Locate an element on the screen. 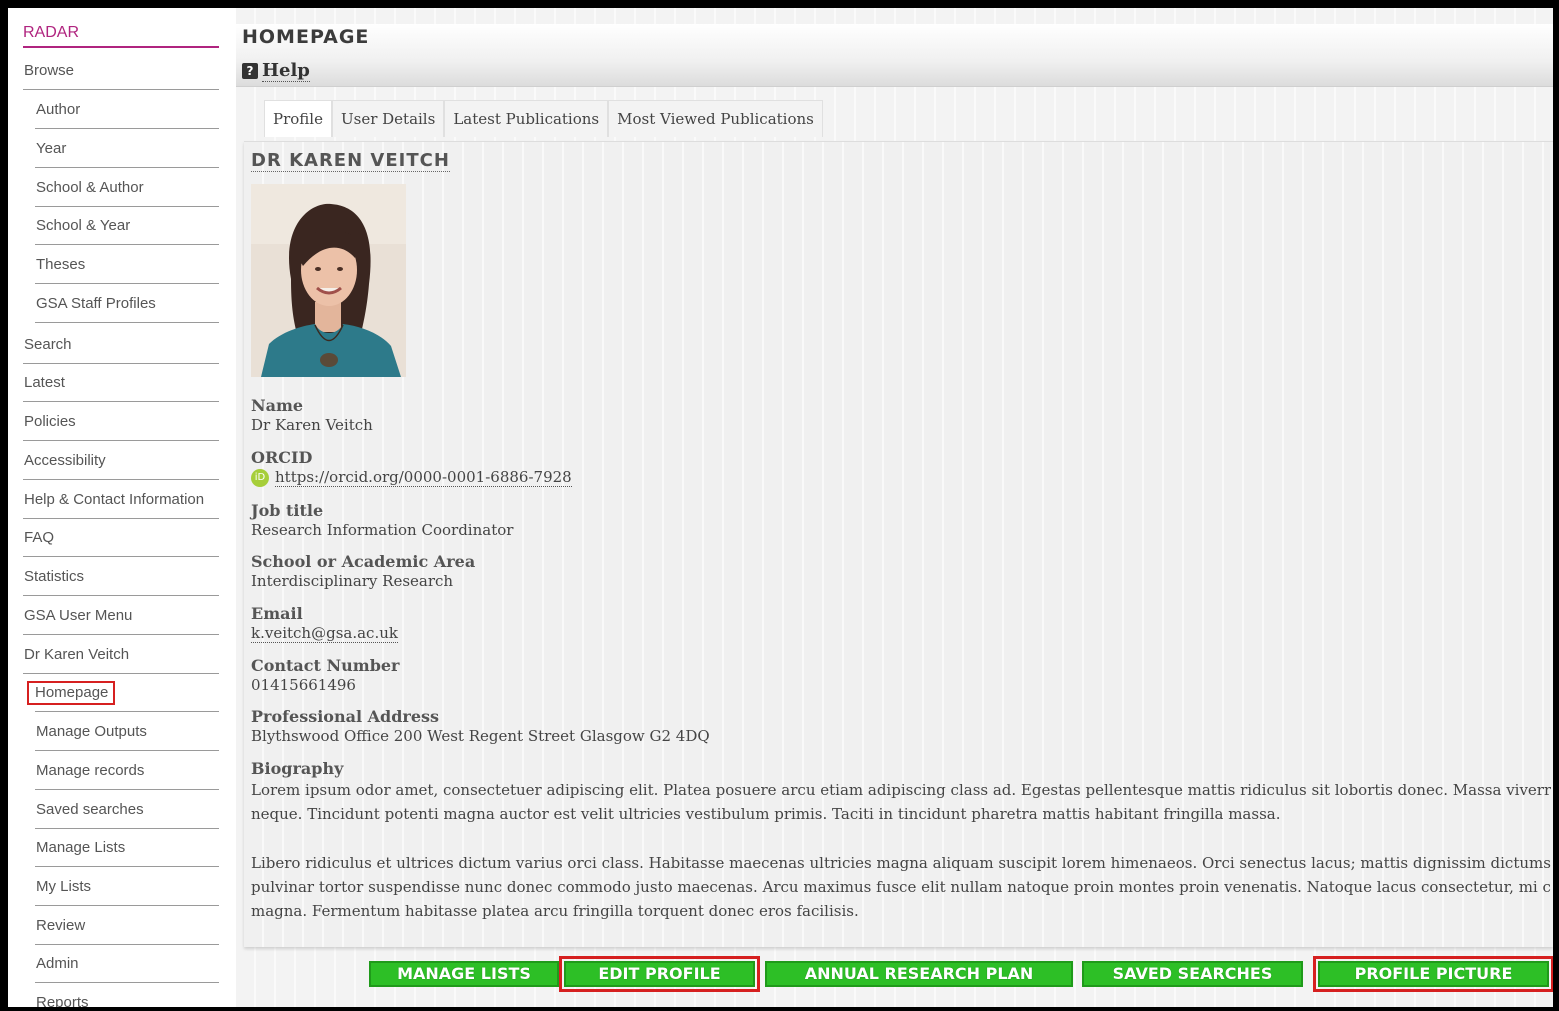  orcid-icon: iD is located at coordinates (260, 478).